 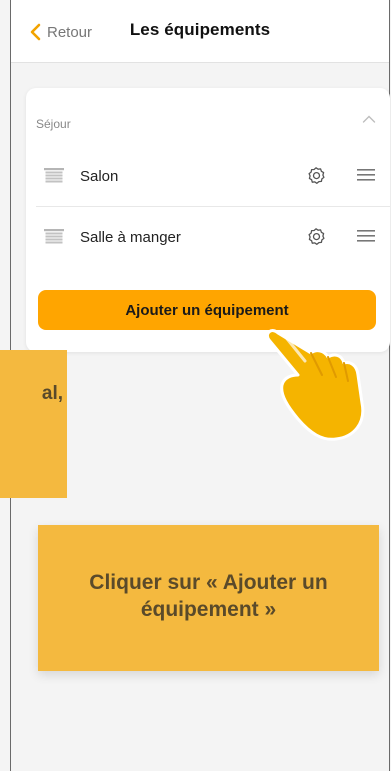 I want to click on chevron-up-icon, so click(x=369, y=119).